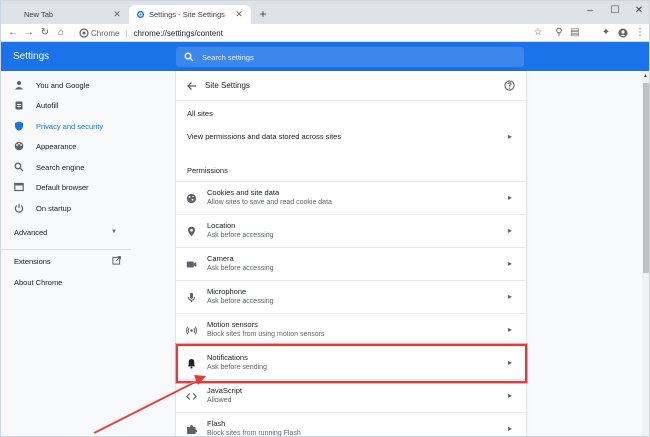 This screenshot has width=650, height=437. Describe the element at coordinates (56, 146) in the screenshot. I see `sidebar-item-label: Appearance` at that location.